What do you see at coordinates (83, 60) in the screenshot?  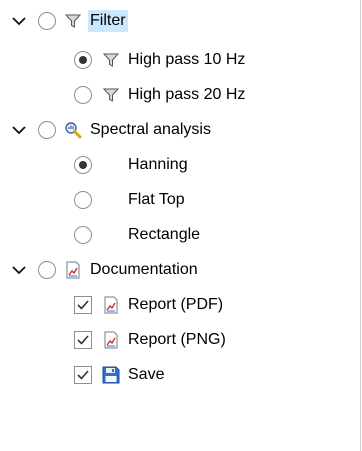 I see `high-pass-10-radio` at bounding box center [83, 60].